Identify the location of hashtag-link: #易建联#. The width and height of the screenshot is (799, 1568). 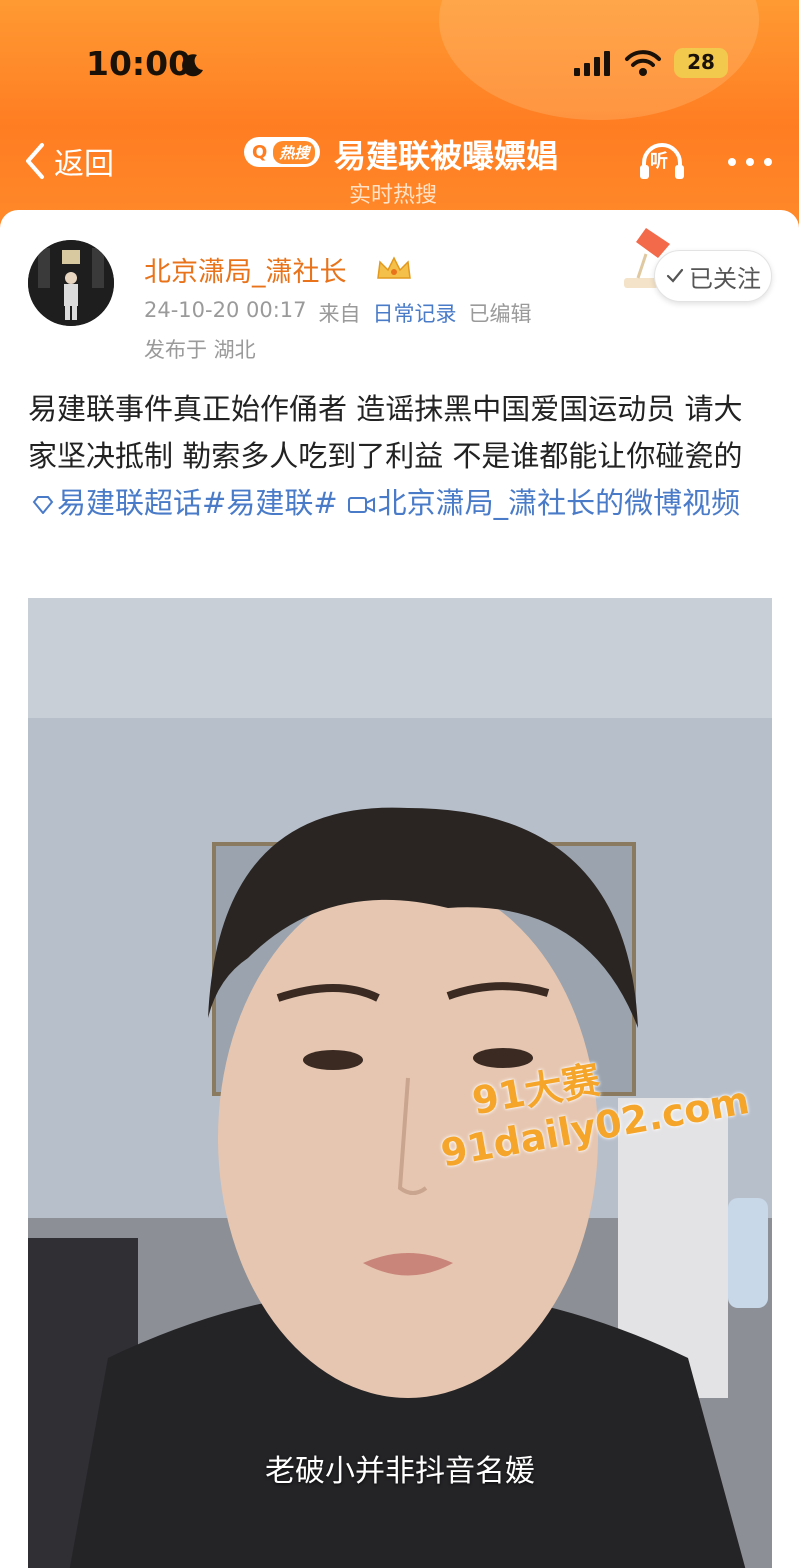
(270, 503).